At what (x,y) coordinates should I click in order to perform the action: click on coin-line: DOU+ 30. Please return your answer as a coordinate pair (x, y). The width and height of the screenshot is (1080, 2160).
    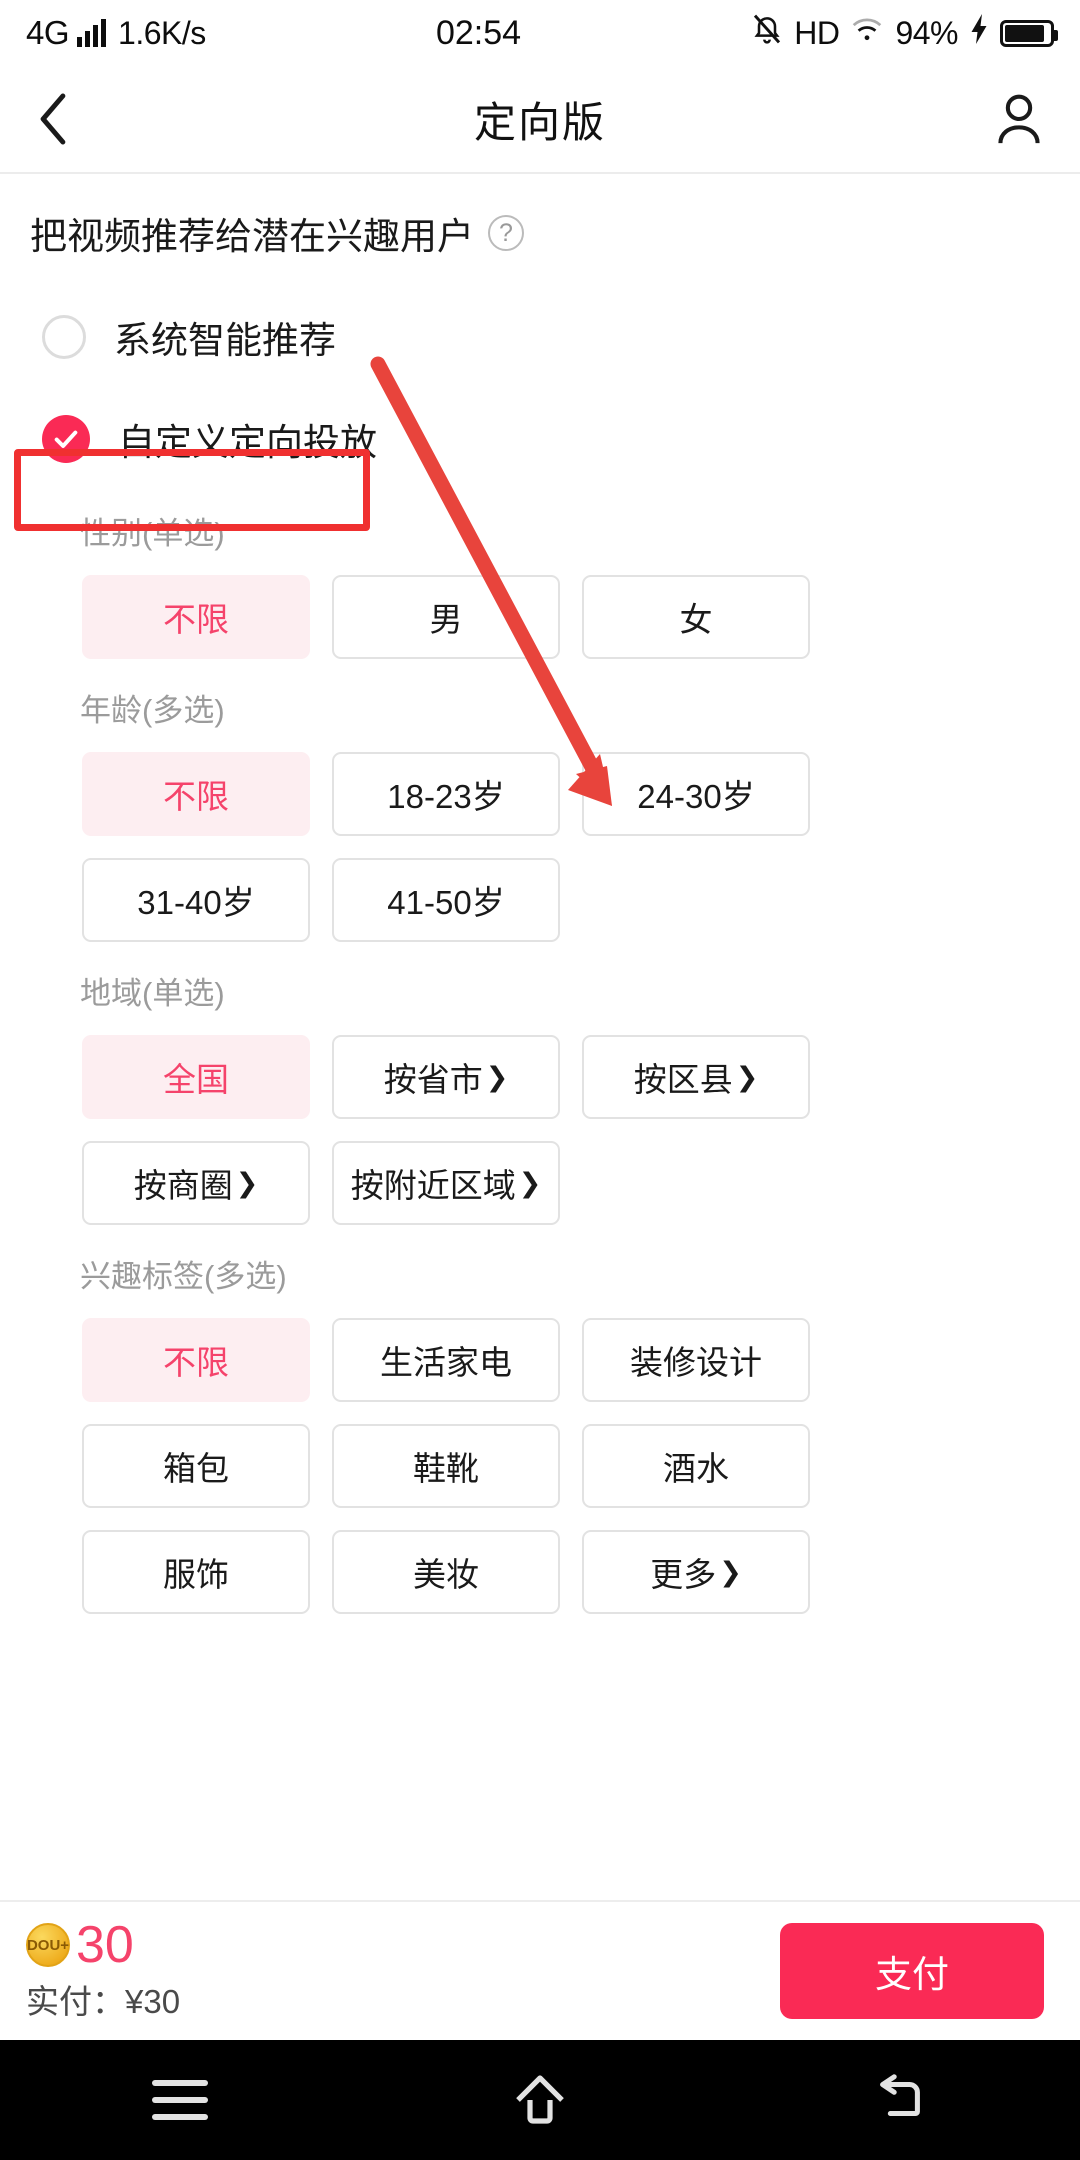
    Looking at the image, I should click on (103, 1945).